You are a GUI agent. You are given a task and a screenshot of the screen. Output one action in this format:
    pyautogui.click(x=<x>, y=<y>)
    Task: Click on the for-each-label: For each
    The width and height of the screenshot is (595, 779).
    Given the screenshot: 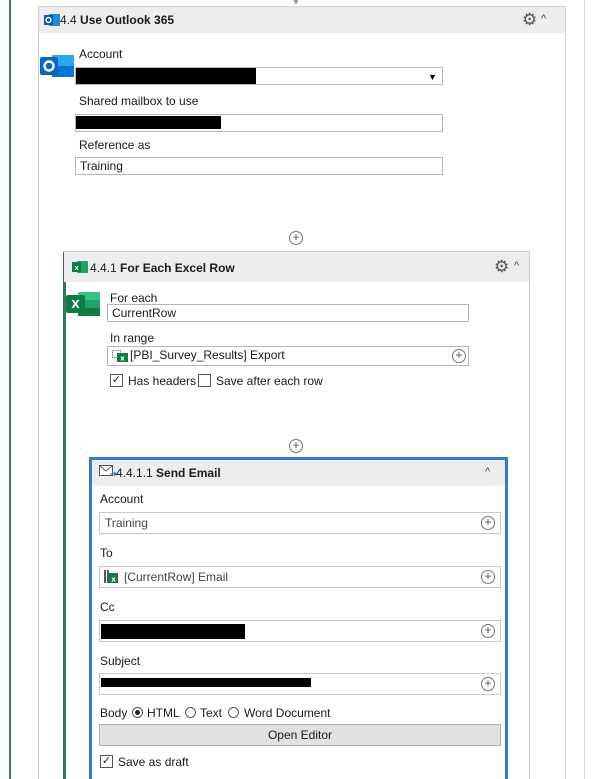 What is the action you would take?
    pyautogui.click(x=134, y=298)
    